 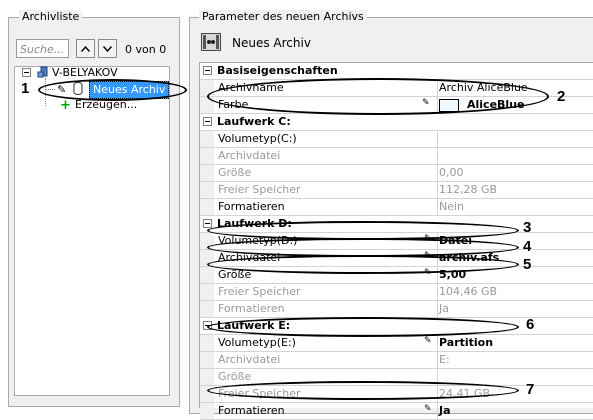 What do you see at coordinates (146, 49) in the screenshot?
I see `search-counter: 0 von 0` at bounding box center [146, 49].